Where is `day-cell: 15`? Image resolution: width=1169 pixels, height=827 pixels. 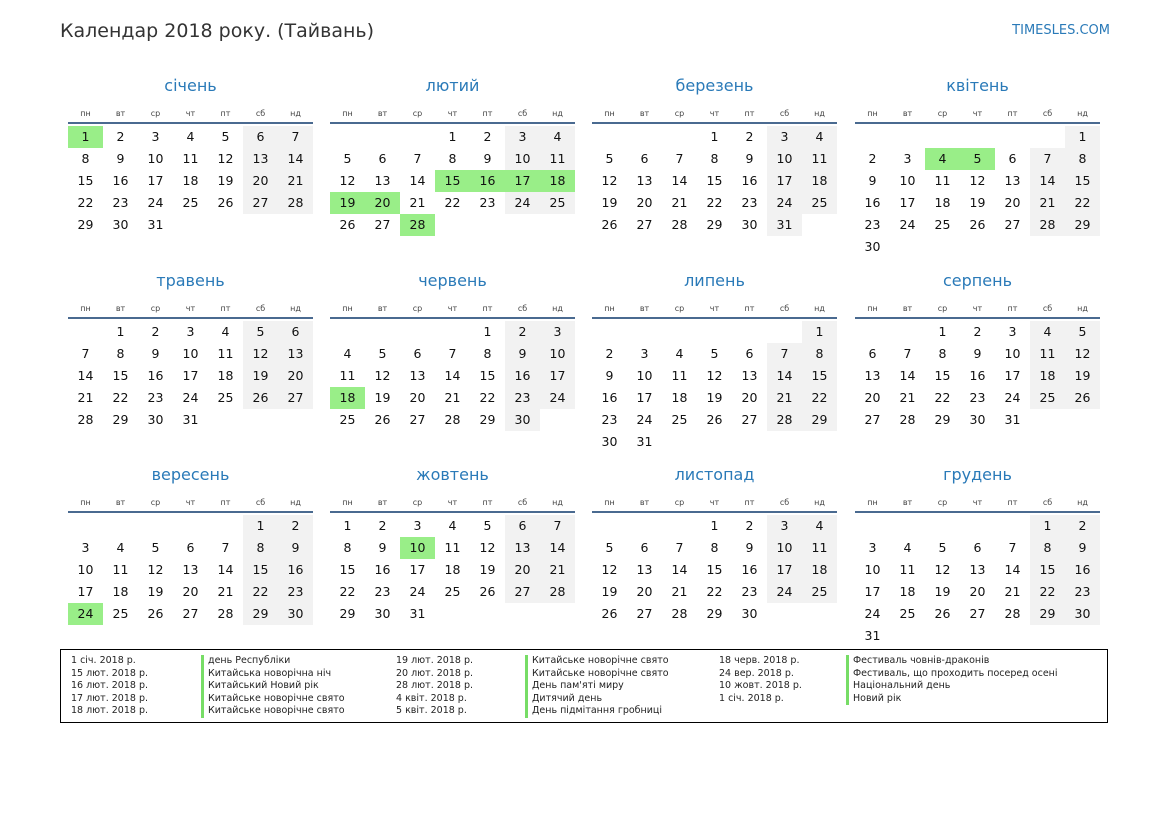
day-cell: 15 is located at coordinates (85, 180).